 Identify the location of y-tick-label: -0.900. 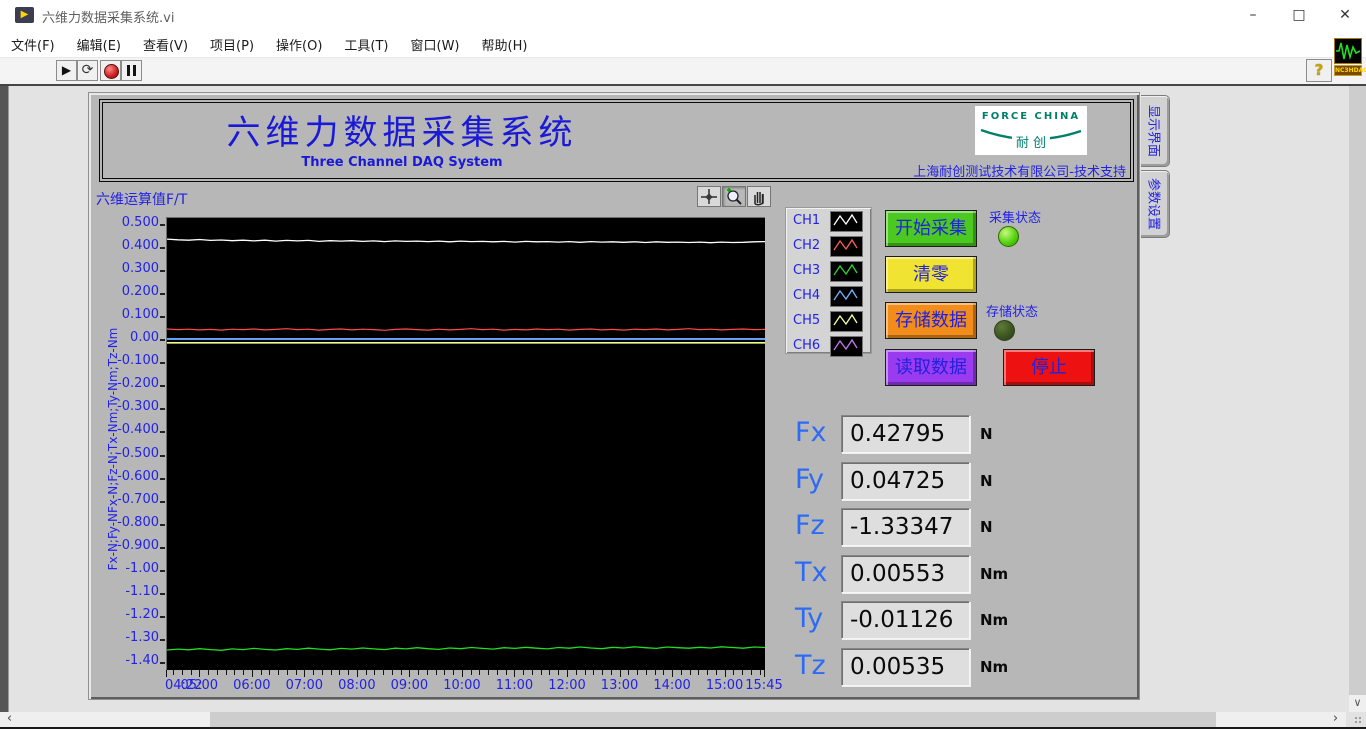
(138, 545).